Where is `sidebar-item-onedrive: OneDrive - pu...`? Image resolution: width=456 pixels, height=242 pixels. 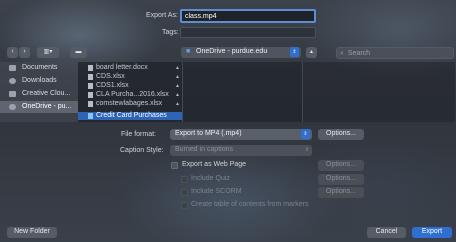 sidebar-item-onedrive: OneDrive - pu... is located at coordinates (39, 107).